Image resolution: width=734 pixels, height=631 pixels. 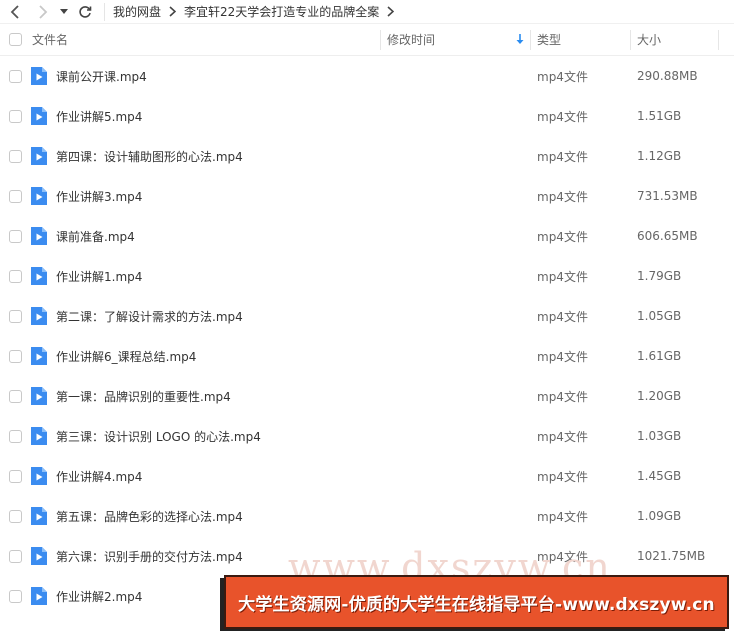 What do you see at coordinates (367, 276) in the screenshot?
I see `file-row: 作业讲解1.mp4 mp4文件 1.79GB` at bounding box center [367, 276].